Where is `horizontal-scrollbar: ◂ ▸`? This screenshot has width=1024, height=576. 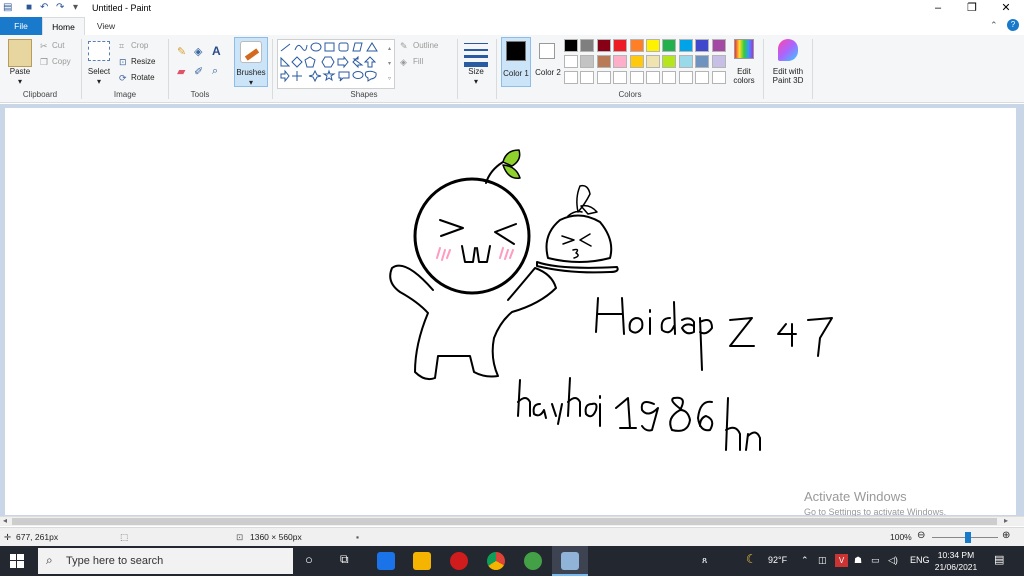 horizontal-scrollbar: ◂ ▸ is located at coordinates (512, 521).